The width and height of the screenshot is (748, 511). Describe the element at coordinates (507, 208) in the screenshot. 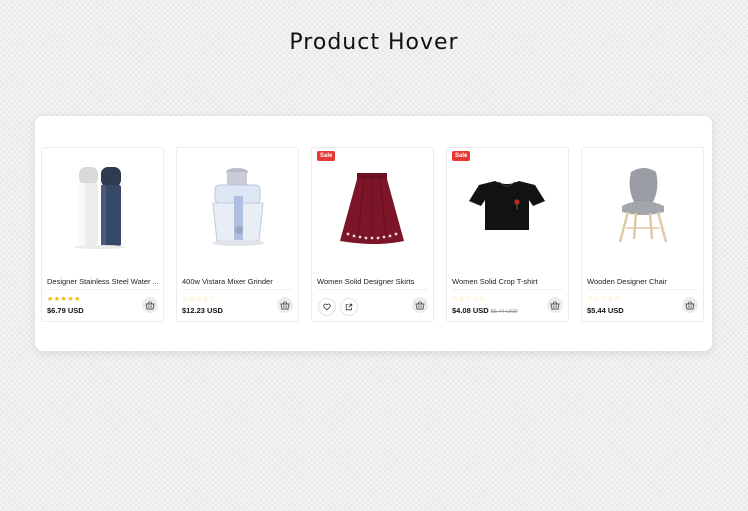

I see `product-image-tshirt` at that location.